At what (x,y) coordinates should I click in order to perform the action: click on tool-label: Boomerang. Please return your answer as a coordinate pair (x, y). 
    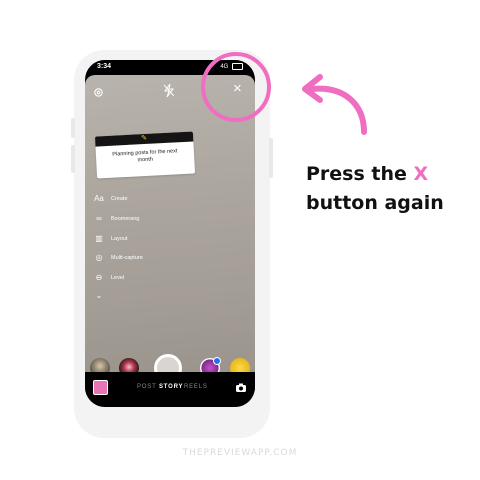
    Looking at the image, I should click on (125, 218).